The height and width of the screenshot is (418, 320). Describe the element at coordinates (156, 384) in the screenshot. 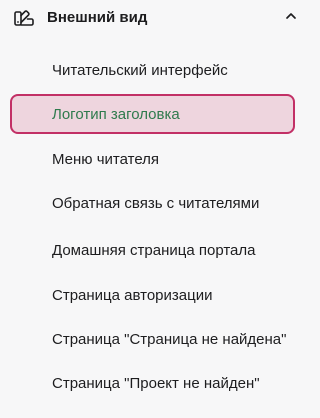

I see `menu-item-project-not-found: Страница "Проект не найден"` at that location.